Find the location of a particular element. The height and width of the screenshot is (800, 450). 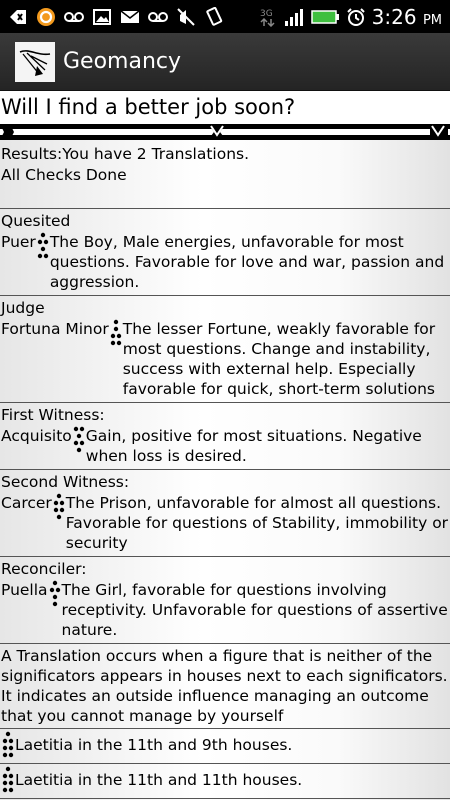

svg-text: 3G is located at coordinates (266, 14).